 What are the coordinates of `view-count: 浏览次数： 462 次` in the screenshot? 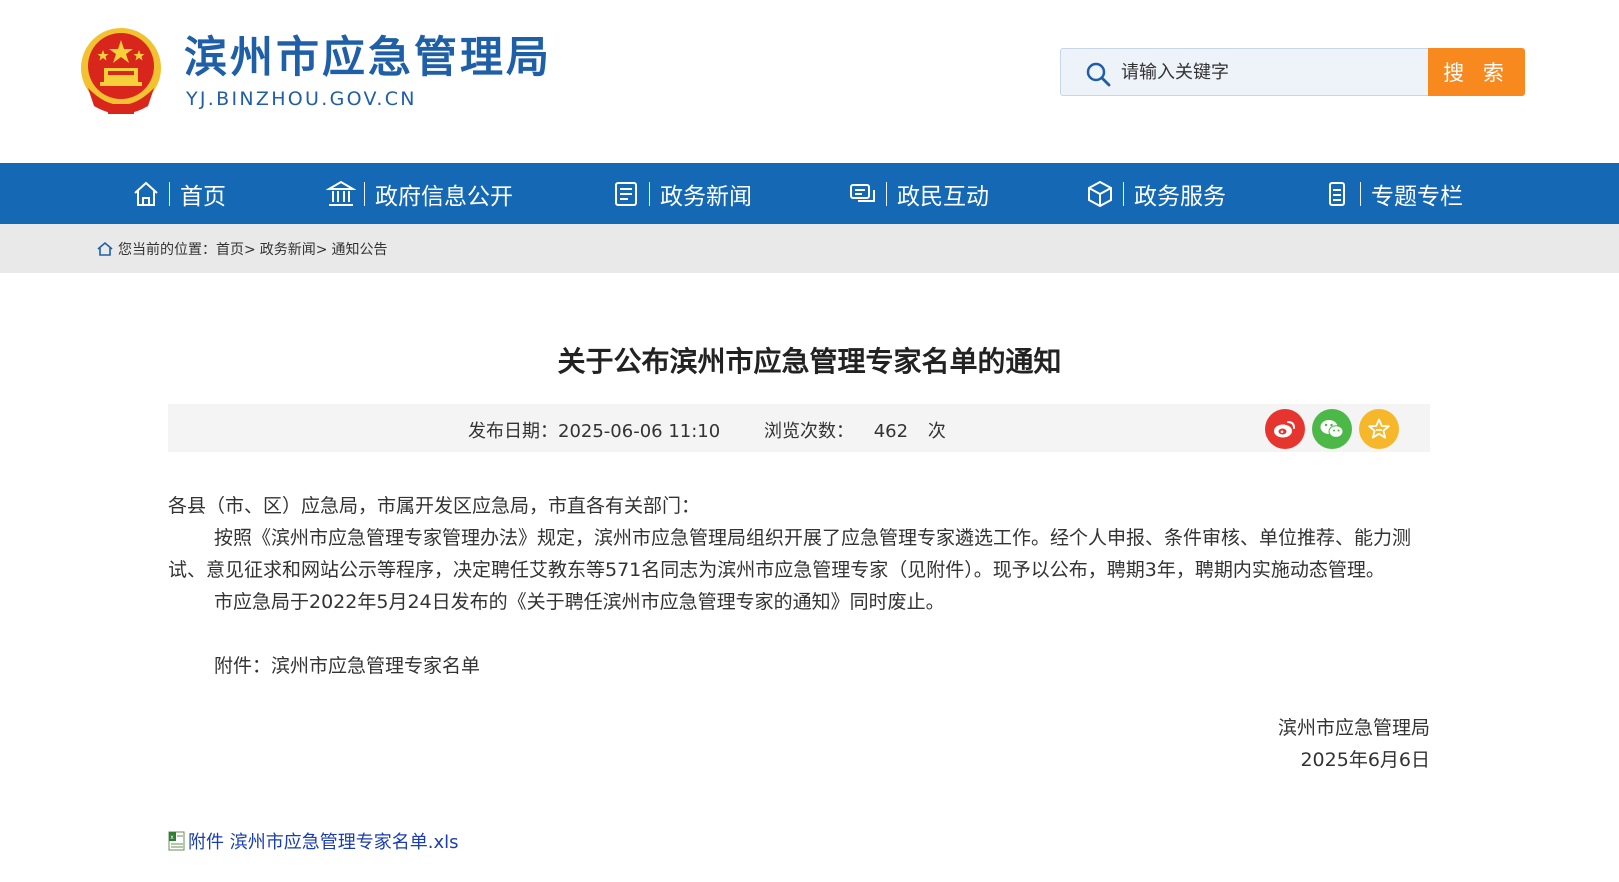 It's located at (855, 430).